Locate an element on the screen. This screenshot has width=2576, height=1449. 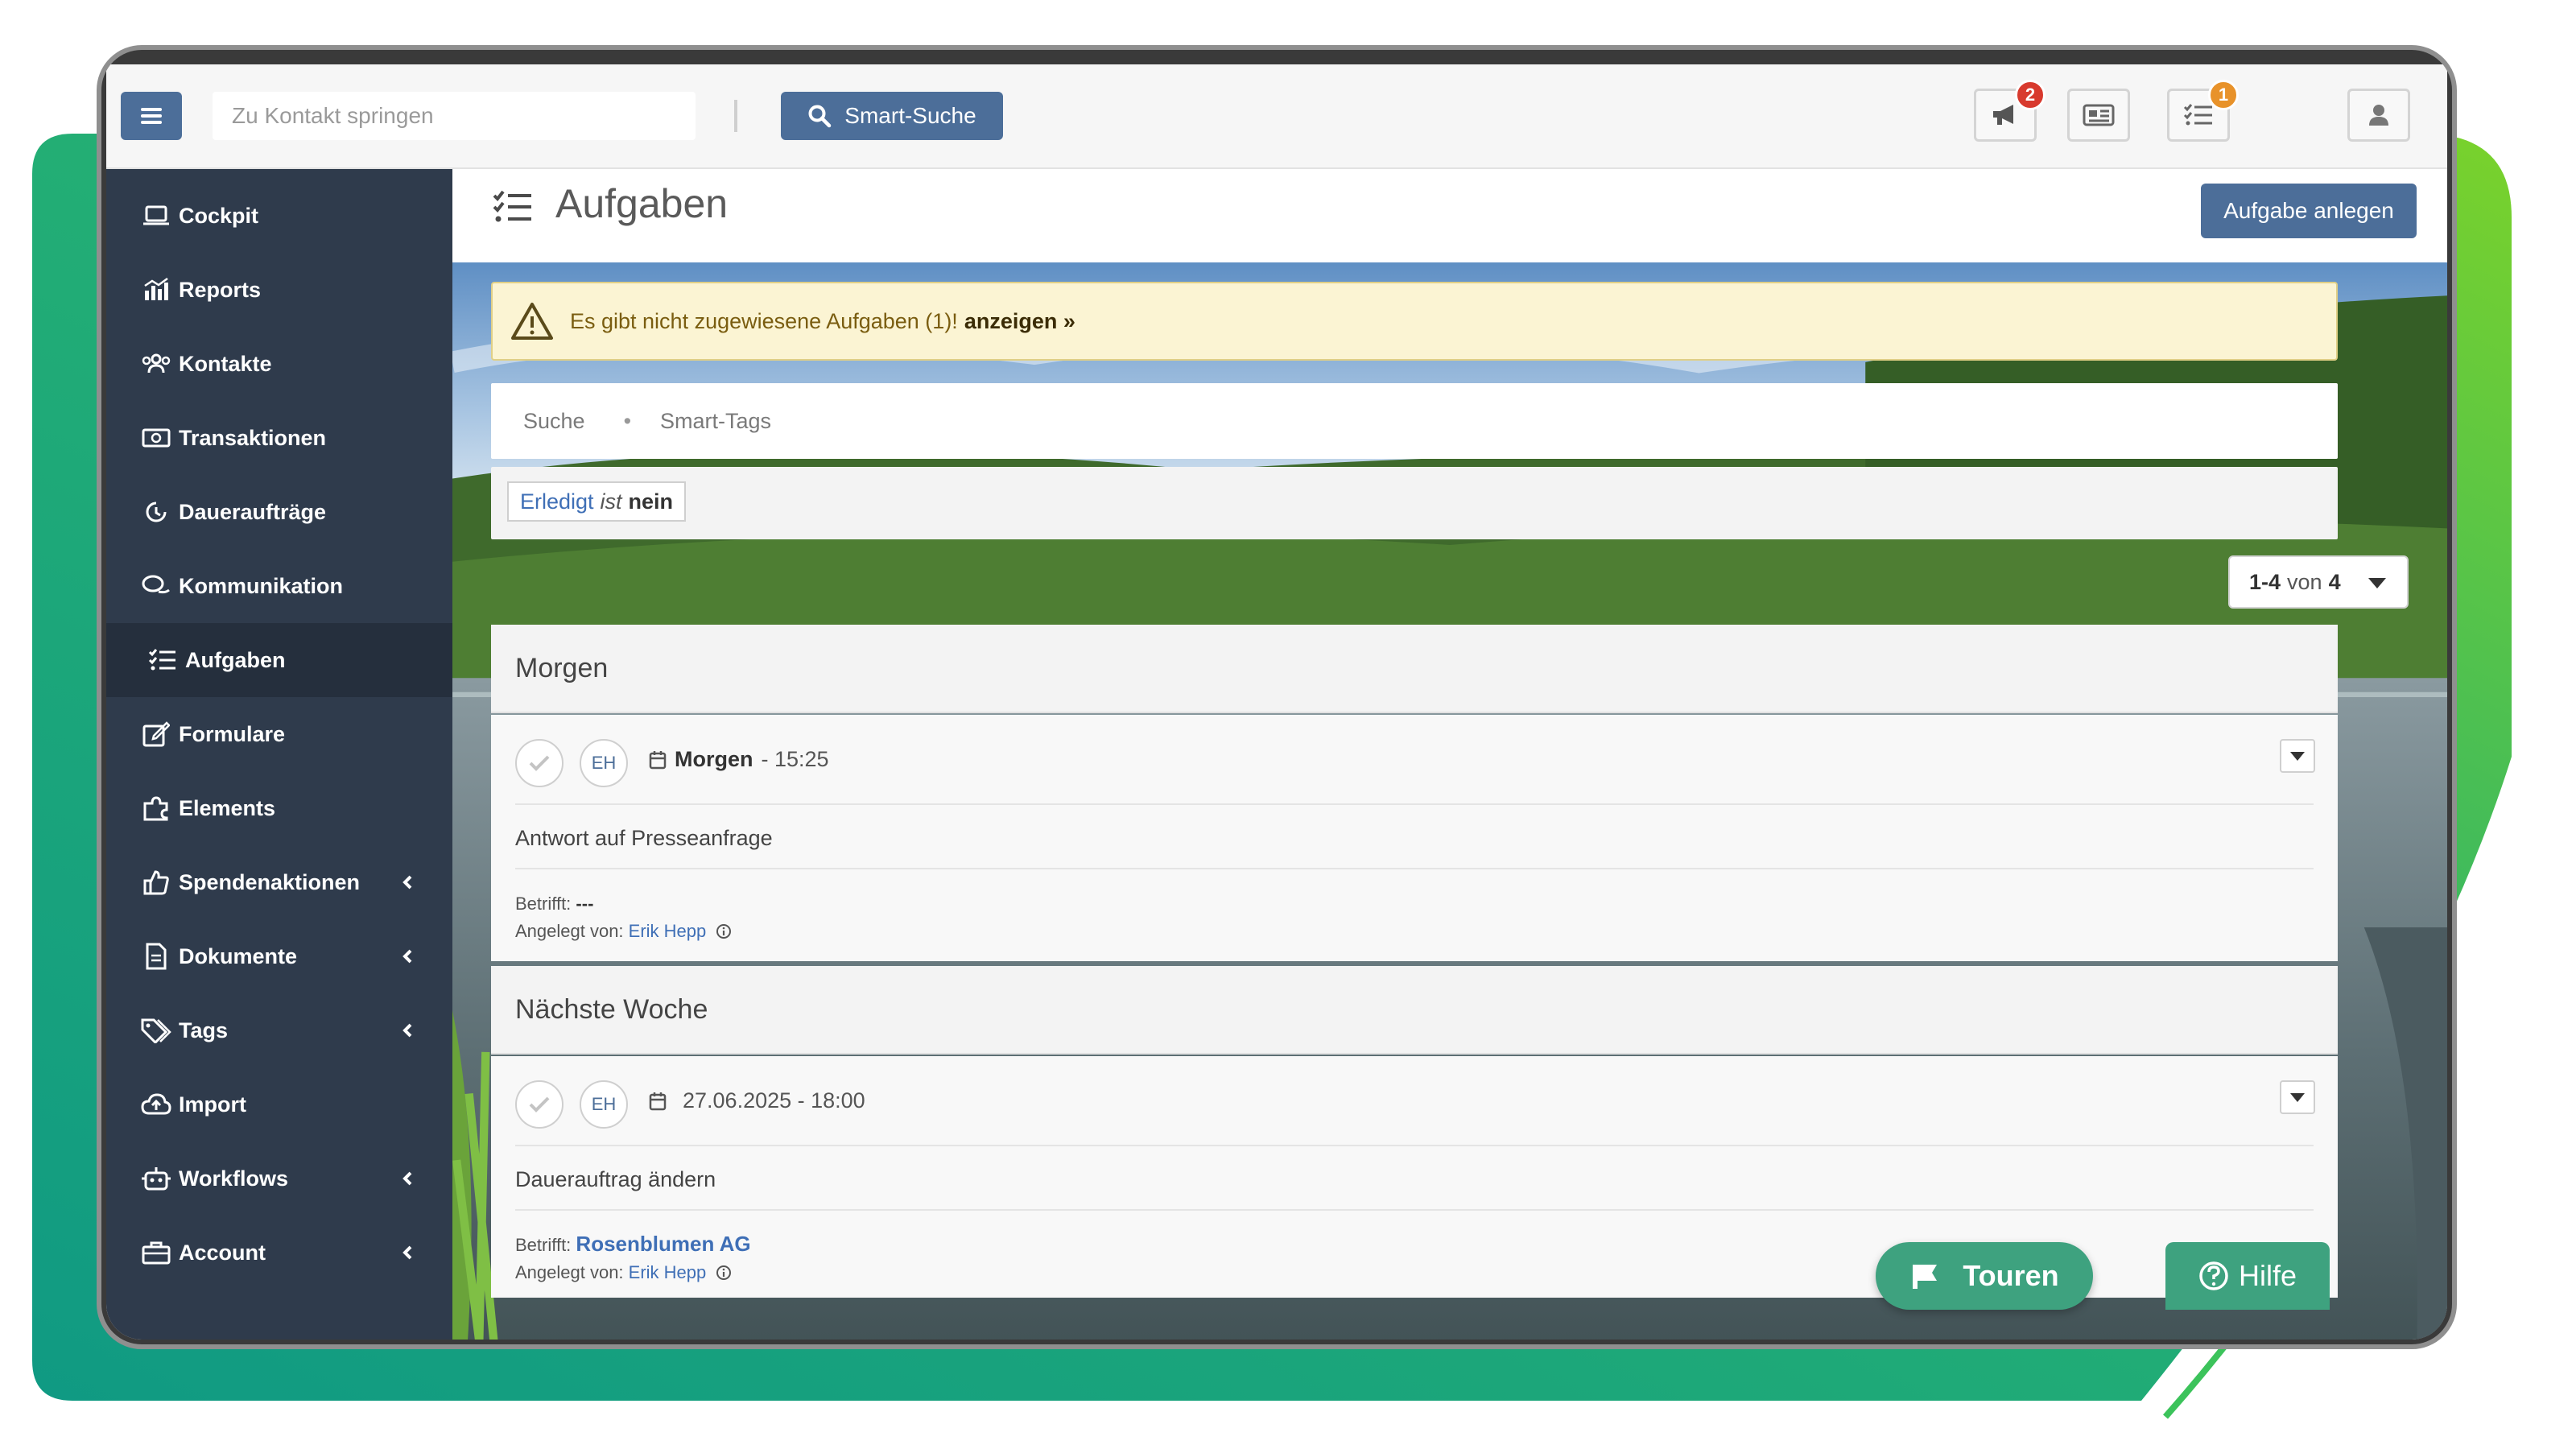
sidebar-item-reports: Reports is located at coordinates (279, 290).